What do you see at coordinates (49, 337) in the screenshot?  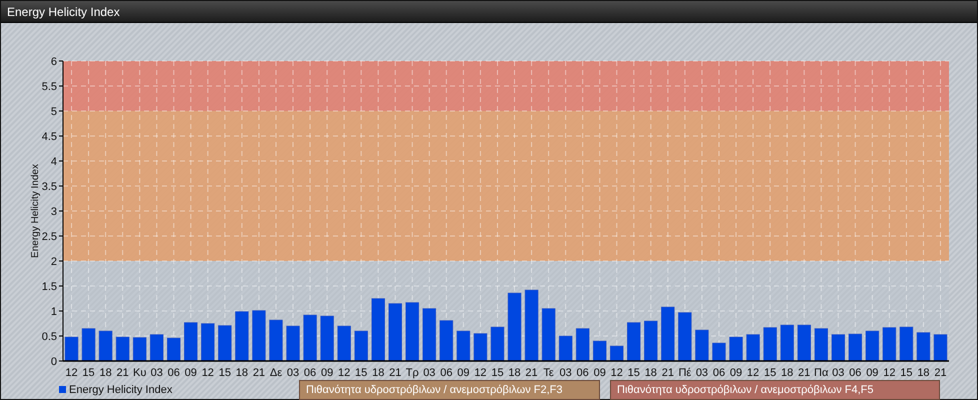 I see `axis-tick-label: 0.5` at bounding box center [49, 337].